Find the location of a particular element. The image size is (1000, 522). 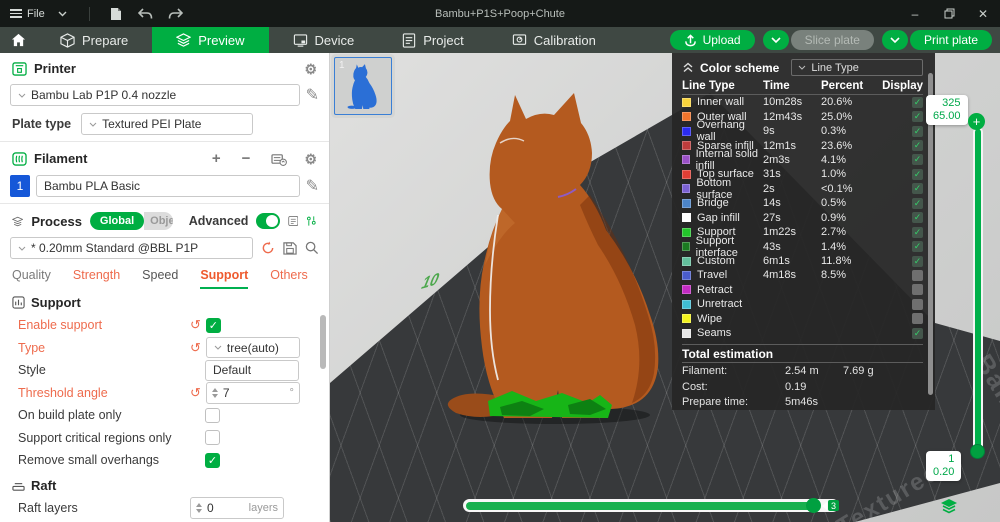

plate-type-select: Textured PEI Plate is located at coordinates (167, 124).